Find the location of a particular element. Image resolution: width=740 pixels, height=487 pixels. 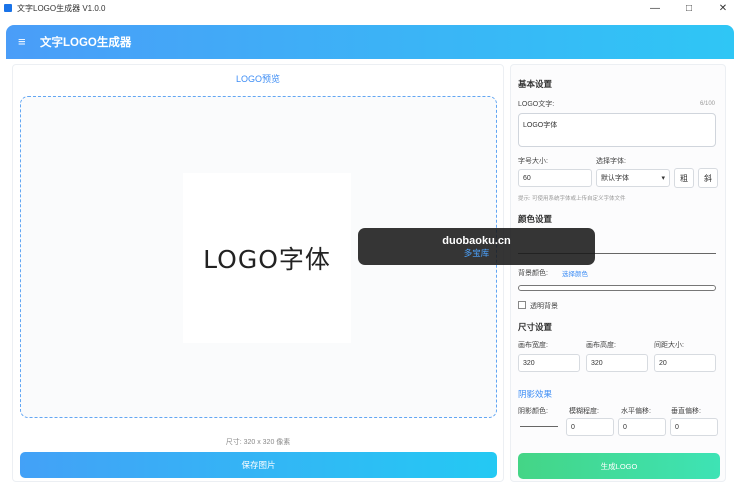

watermark-overlay: duobaoku.cn 多宝库 is located at coordinates (476, 246).